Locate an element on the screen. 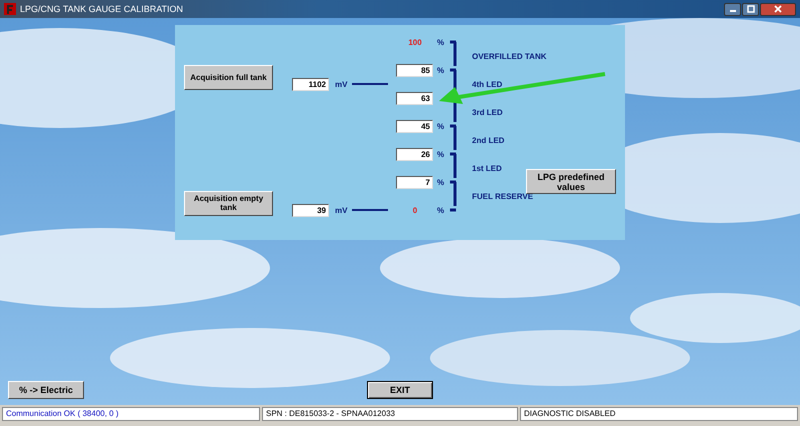  maximize-icon is located at coordinates (750, 9).